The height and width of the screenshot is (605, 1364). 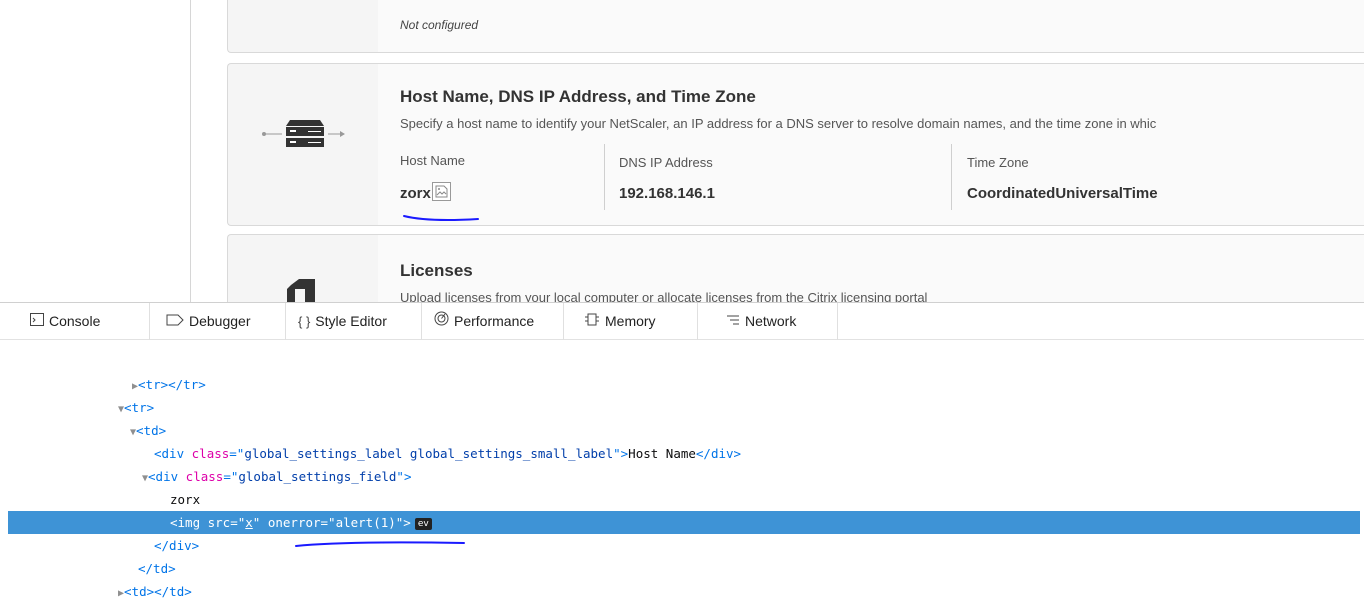 What do you see at coordinates (439, 25) in the screenshot?
I see `status-text: Not configured` at bounding box center [439, 25].